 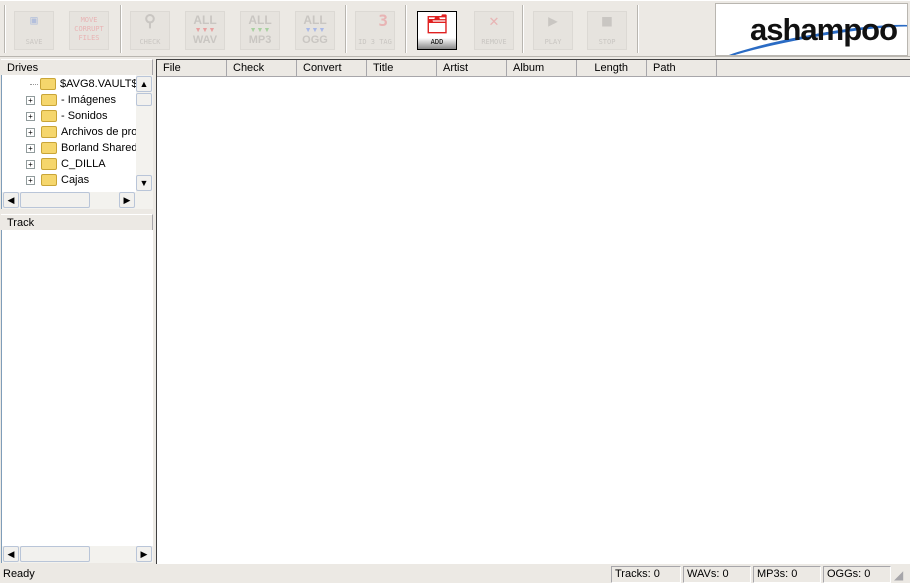 I want to click on mp3s-count: MP3s: 0, so click(x=787, y=574).